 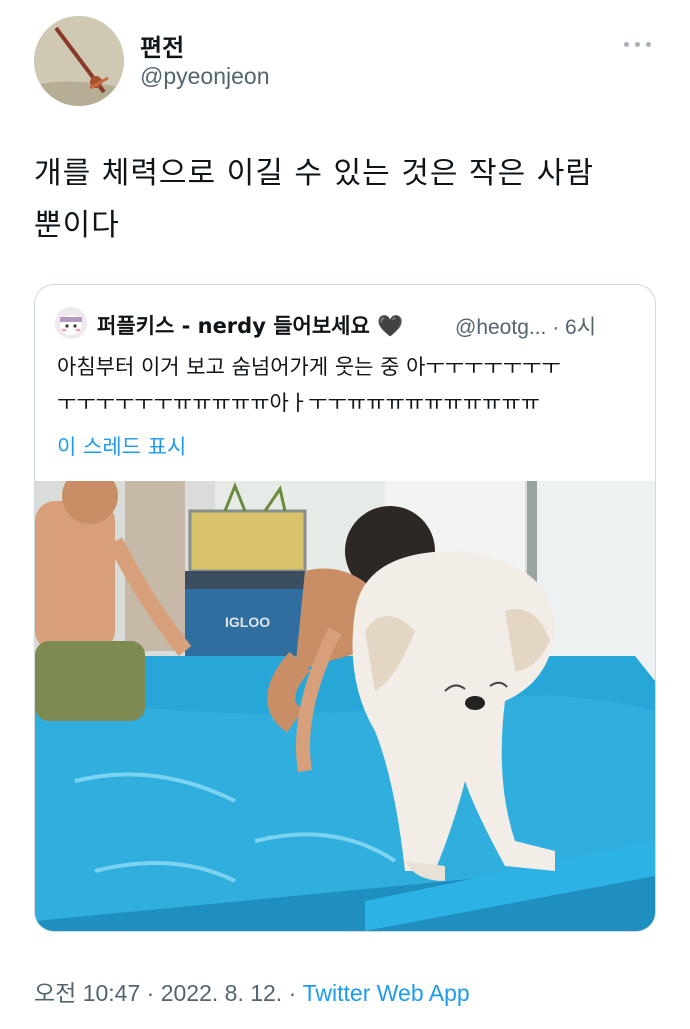 I want to click on tweet-text: 개를 체력으로 이길 수 있는 것은 작은 사람 뿐이다, so click(x=349, y=200).